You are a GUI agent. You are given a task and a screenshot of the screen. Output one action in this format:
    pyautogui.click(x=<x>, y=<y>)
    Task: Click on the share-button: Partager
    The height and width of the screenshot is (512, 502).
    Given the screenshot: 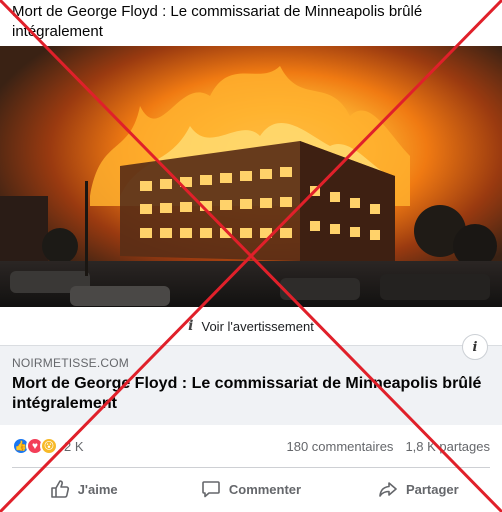 What is the action you would take?
    pyautogui.click(x=418, y=489)
    